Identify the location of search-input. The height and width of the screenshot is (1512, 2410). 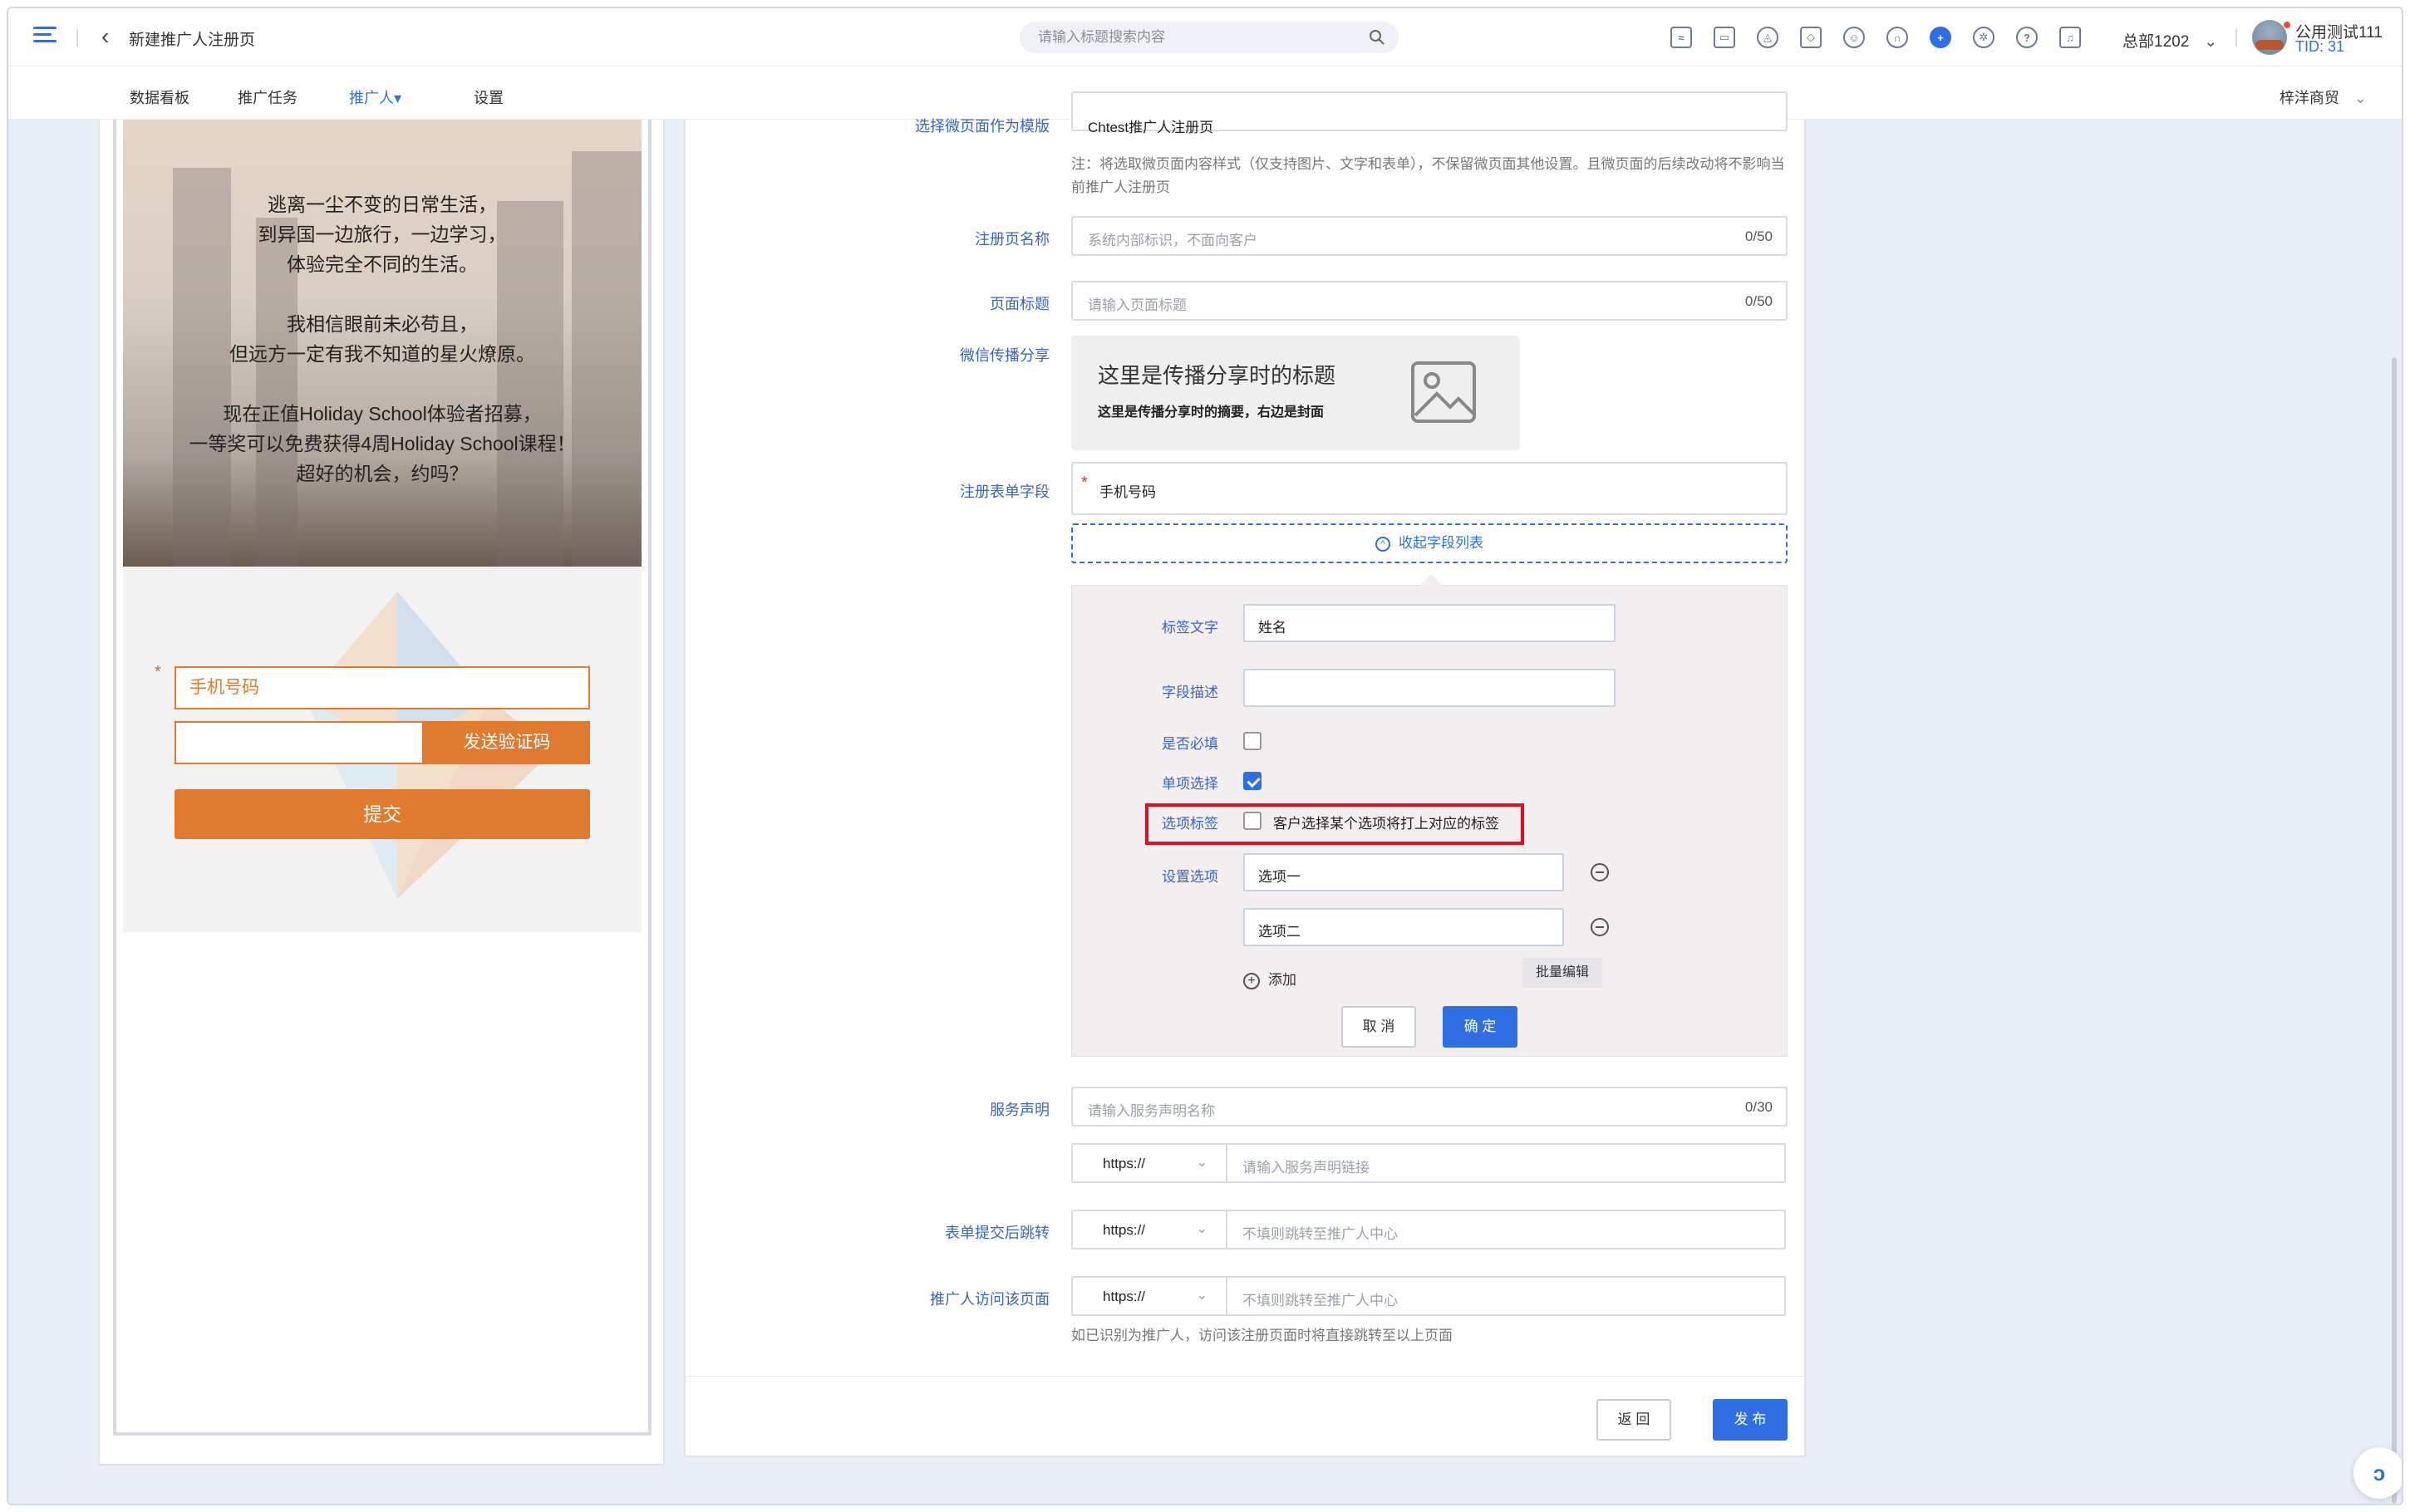
(1177, 38).